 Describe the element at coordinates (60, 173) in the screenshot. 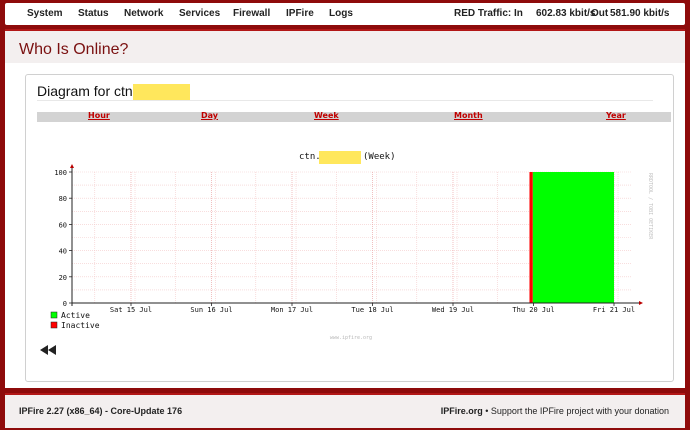

I see `y-tick-label: 100` at that location.